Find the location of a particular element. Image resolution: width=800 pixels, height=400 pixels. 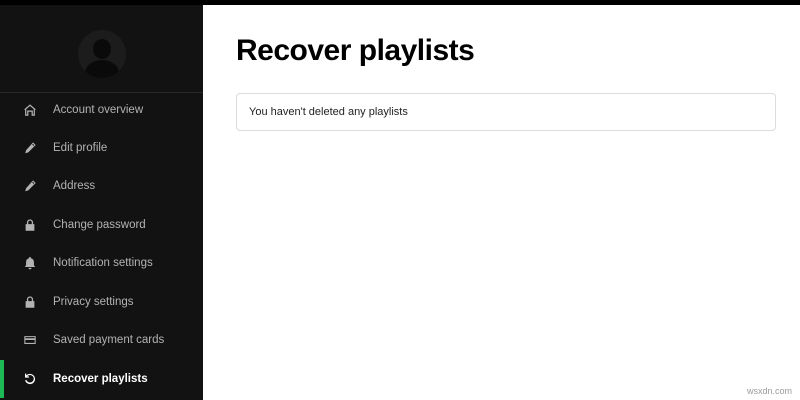

active-indicator is located at coordinates (2, 379).